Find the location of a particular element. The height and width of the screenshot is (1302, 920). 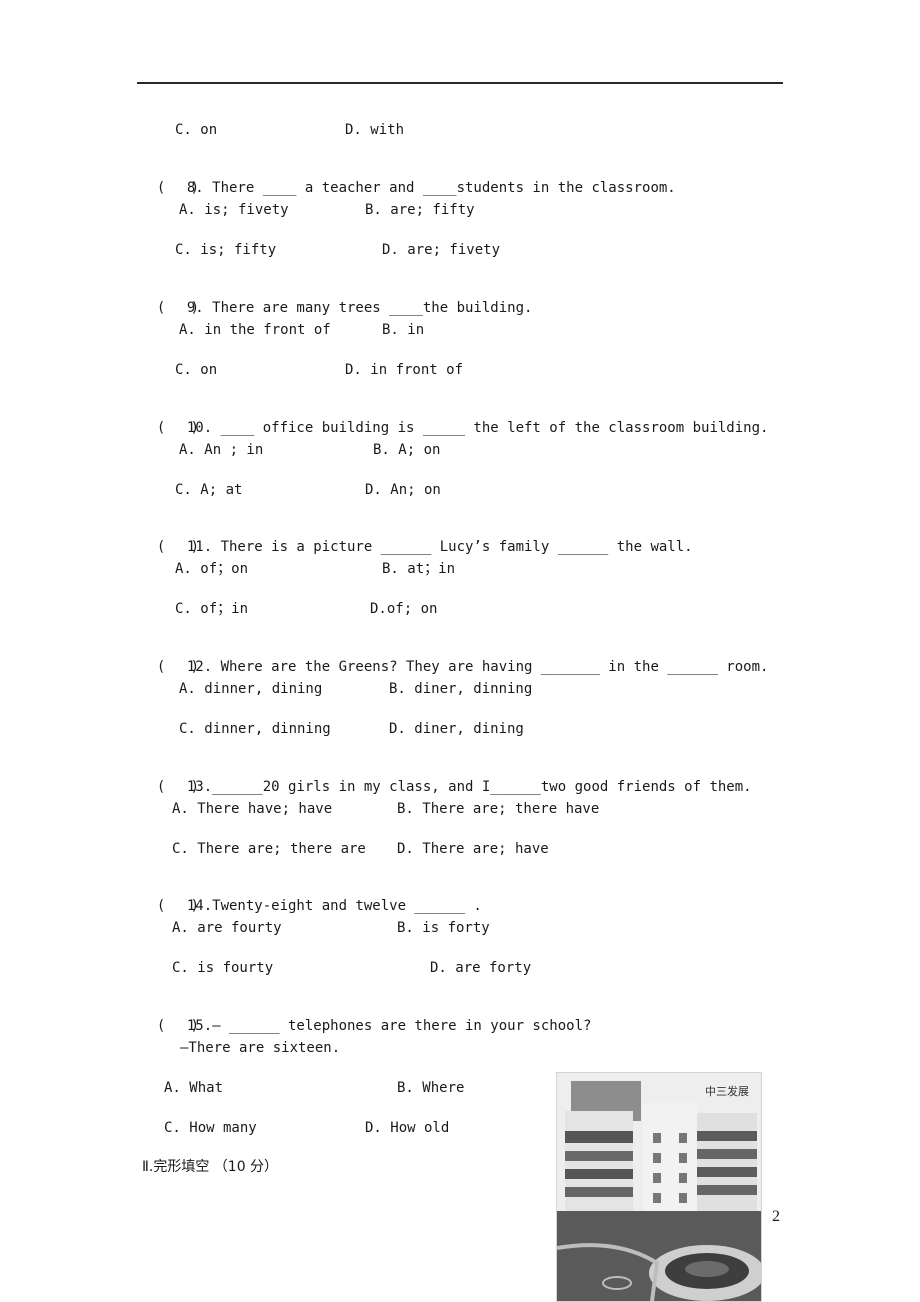

building-sign: 中三发展 is located at coordinates (727, 1091).